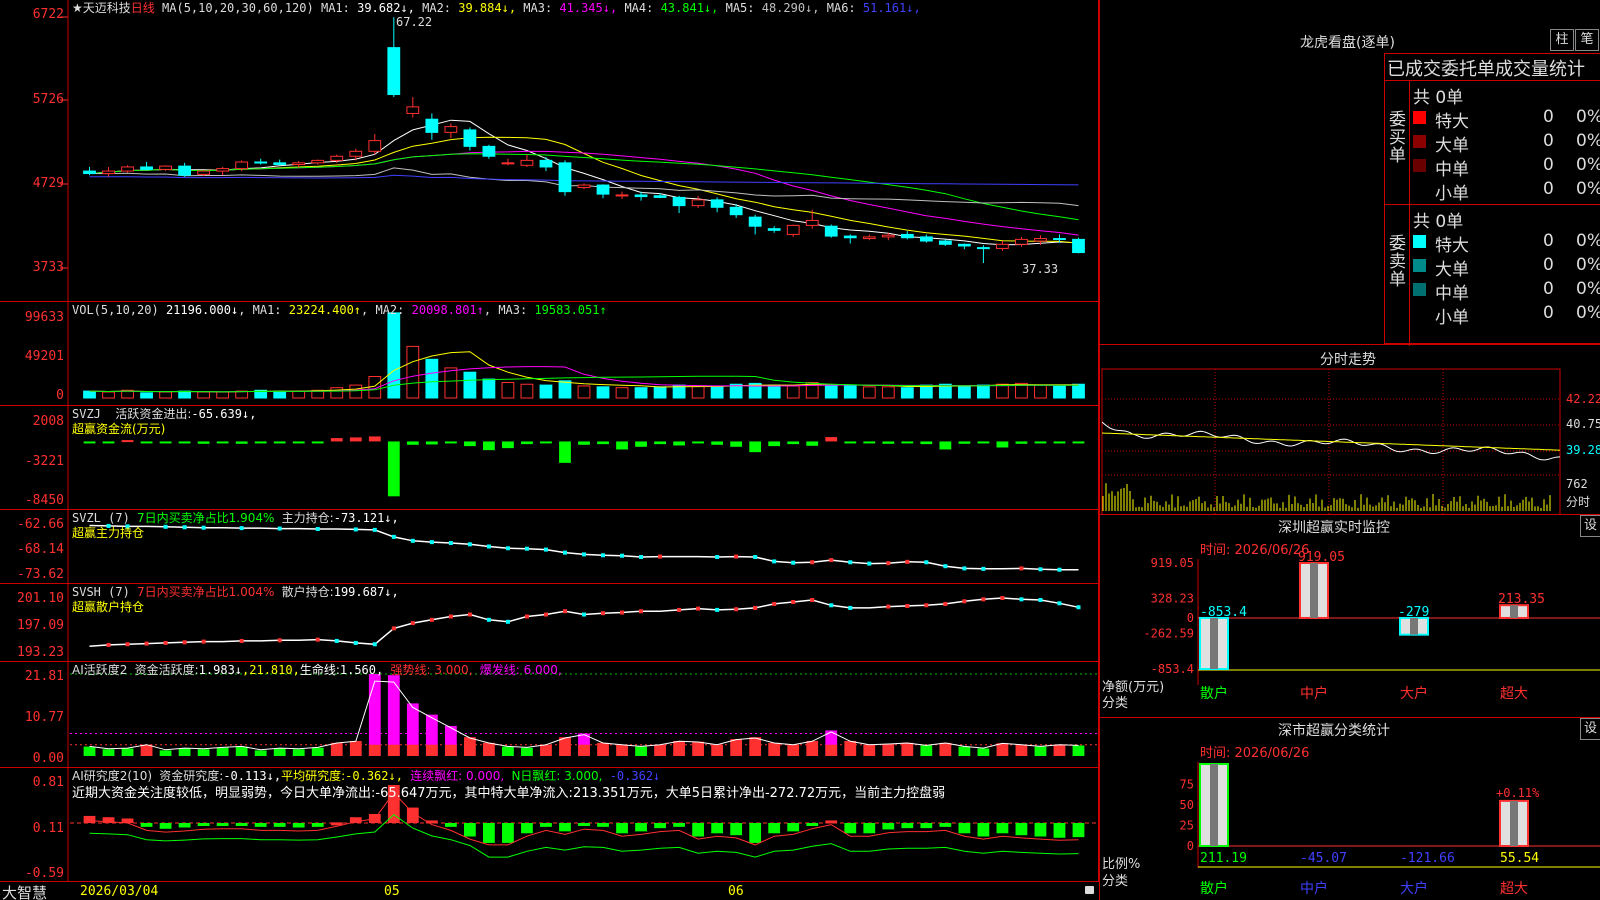 The image size is (1600, 900). Describe the element at coordinates (837, 8) in the screenshot. I see `ma-6-label: MA6:` at that location.